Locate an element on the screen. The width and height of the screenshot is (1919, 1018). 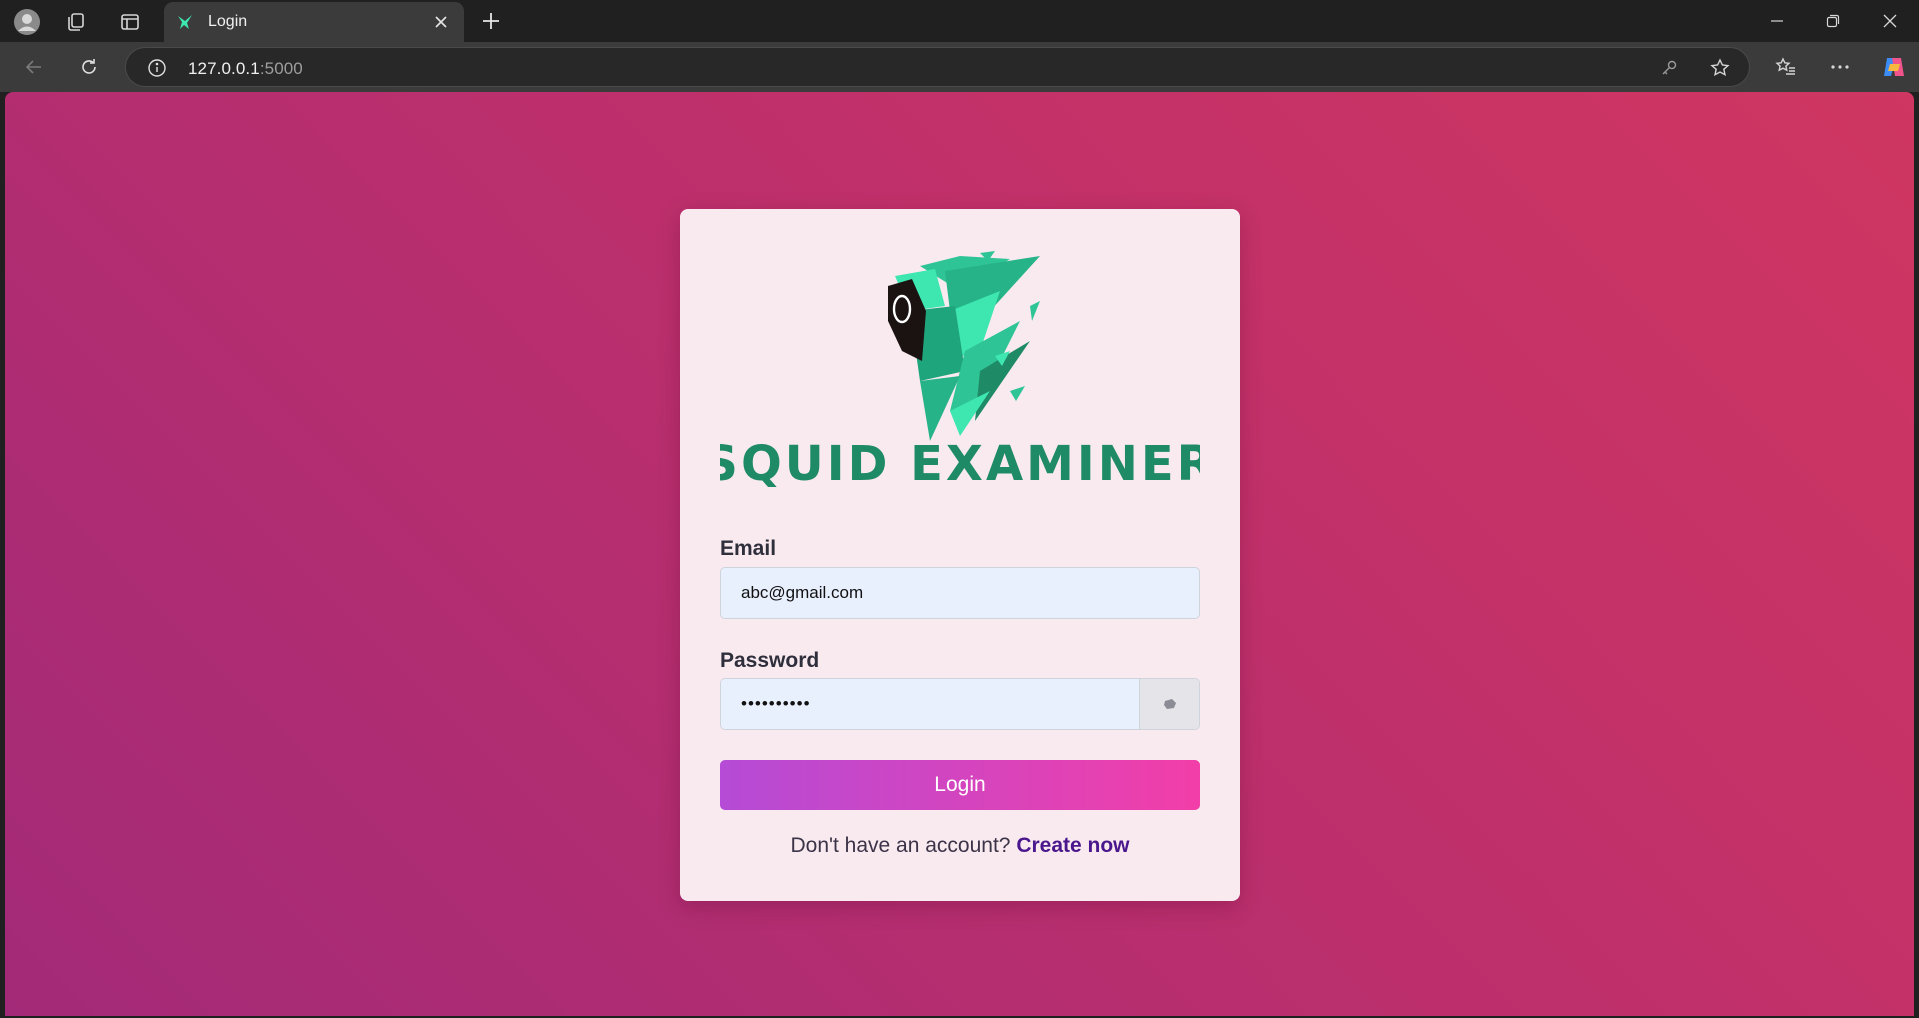
info-icon is located at coordinates (157, 68).